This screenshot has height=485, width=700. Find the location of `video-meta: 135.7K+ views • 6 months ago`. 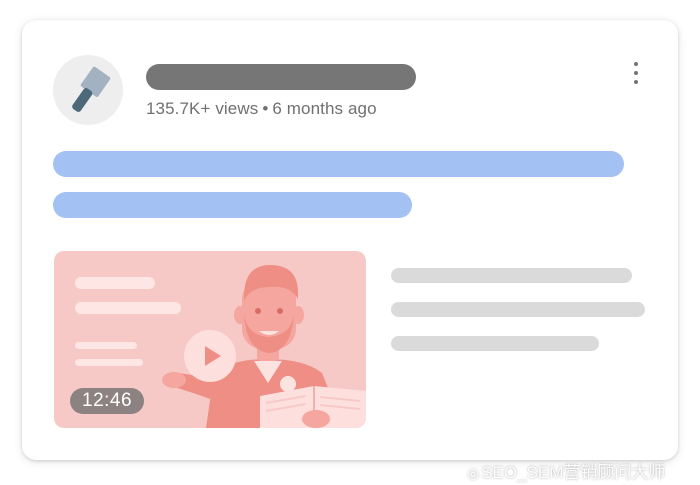

video-meta: 135.7K+ views • 6 months ago is located at coordinates (261, 109).